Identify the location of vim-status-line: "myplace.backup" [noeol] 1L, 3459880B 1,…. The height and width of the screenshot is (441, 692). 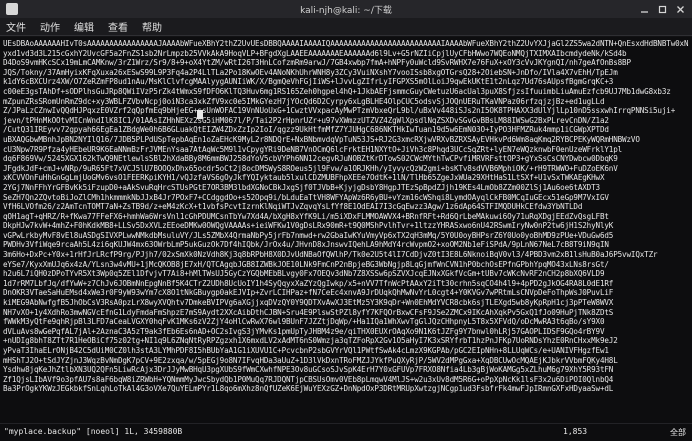
(346, 432).